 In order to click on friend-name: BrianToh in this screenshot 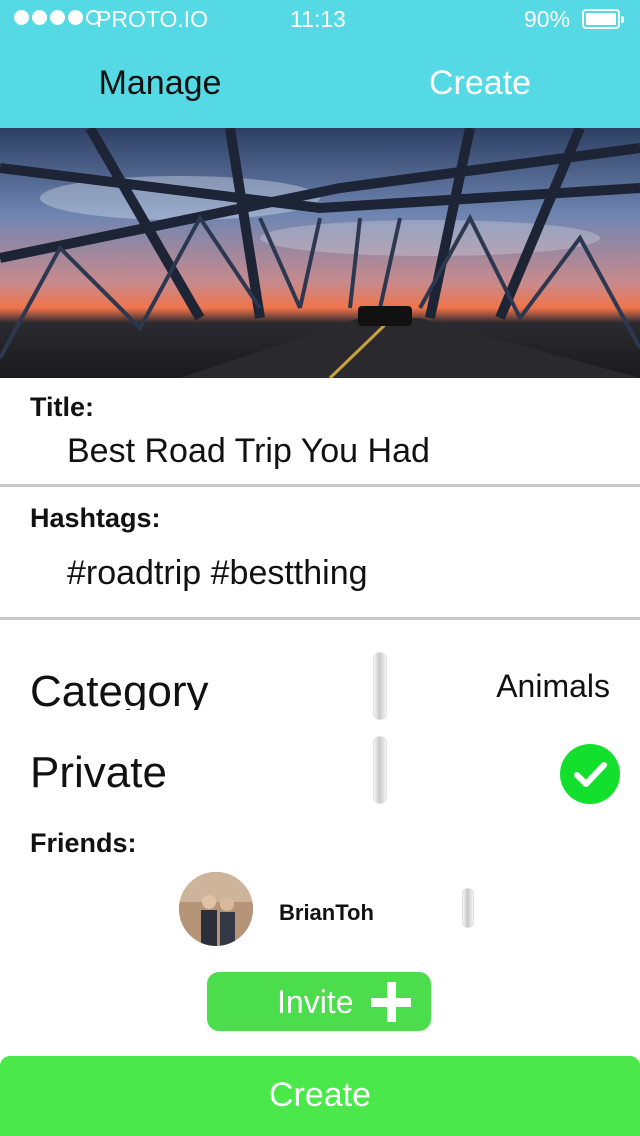, I will do `click(326, 912)`.